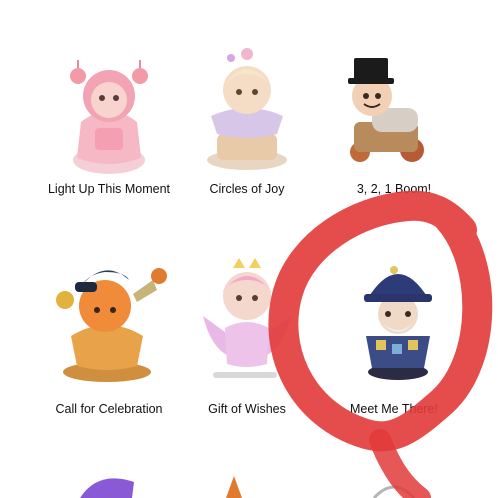 This screenshot has width=498, height=498. I want to click on carousel-rider-figure-icon, so click(247, 109).